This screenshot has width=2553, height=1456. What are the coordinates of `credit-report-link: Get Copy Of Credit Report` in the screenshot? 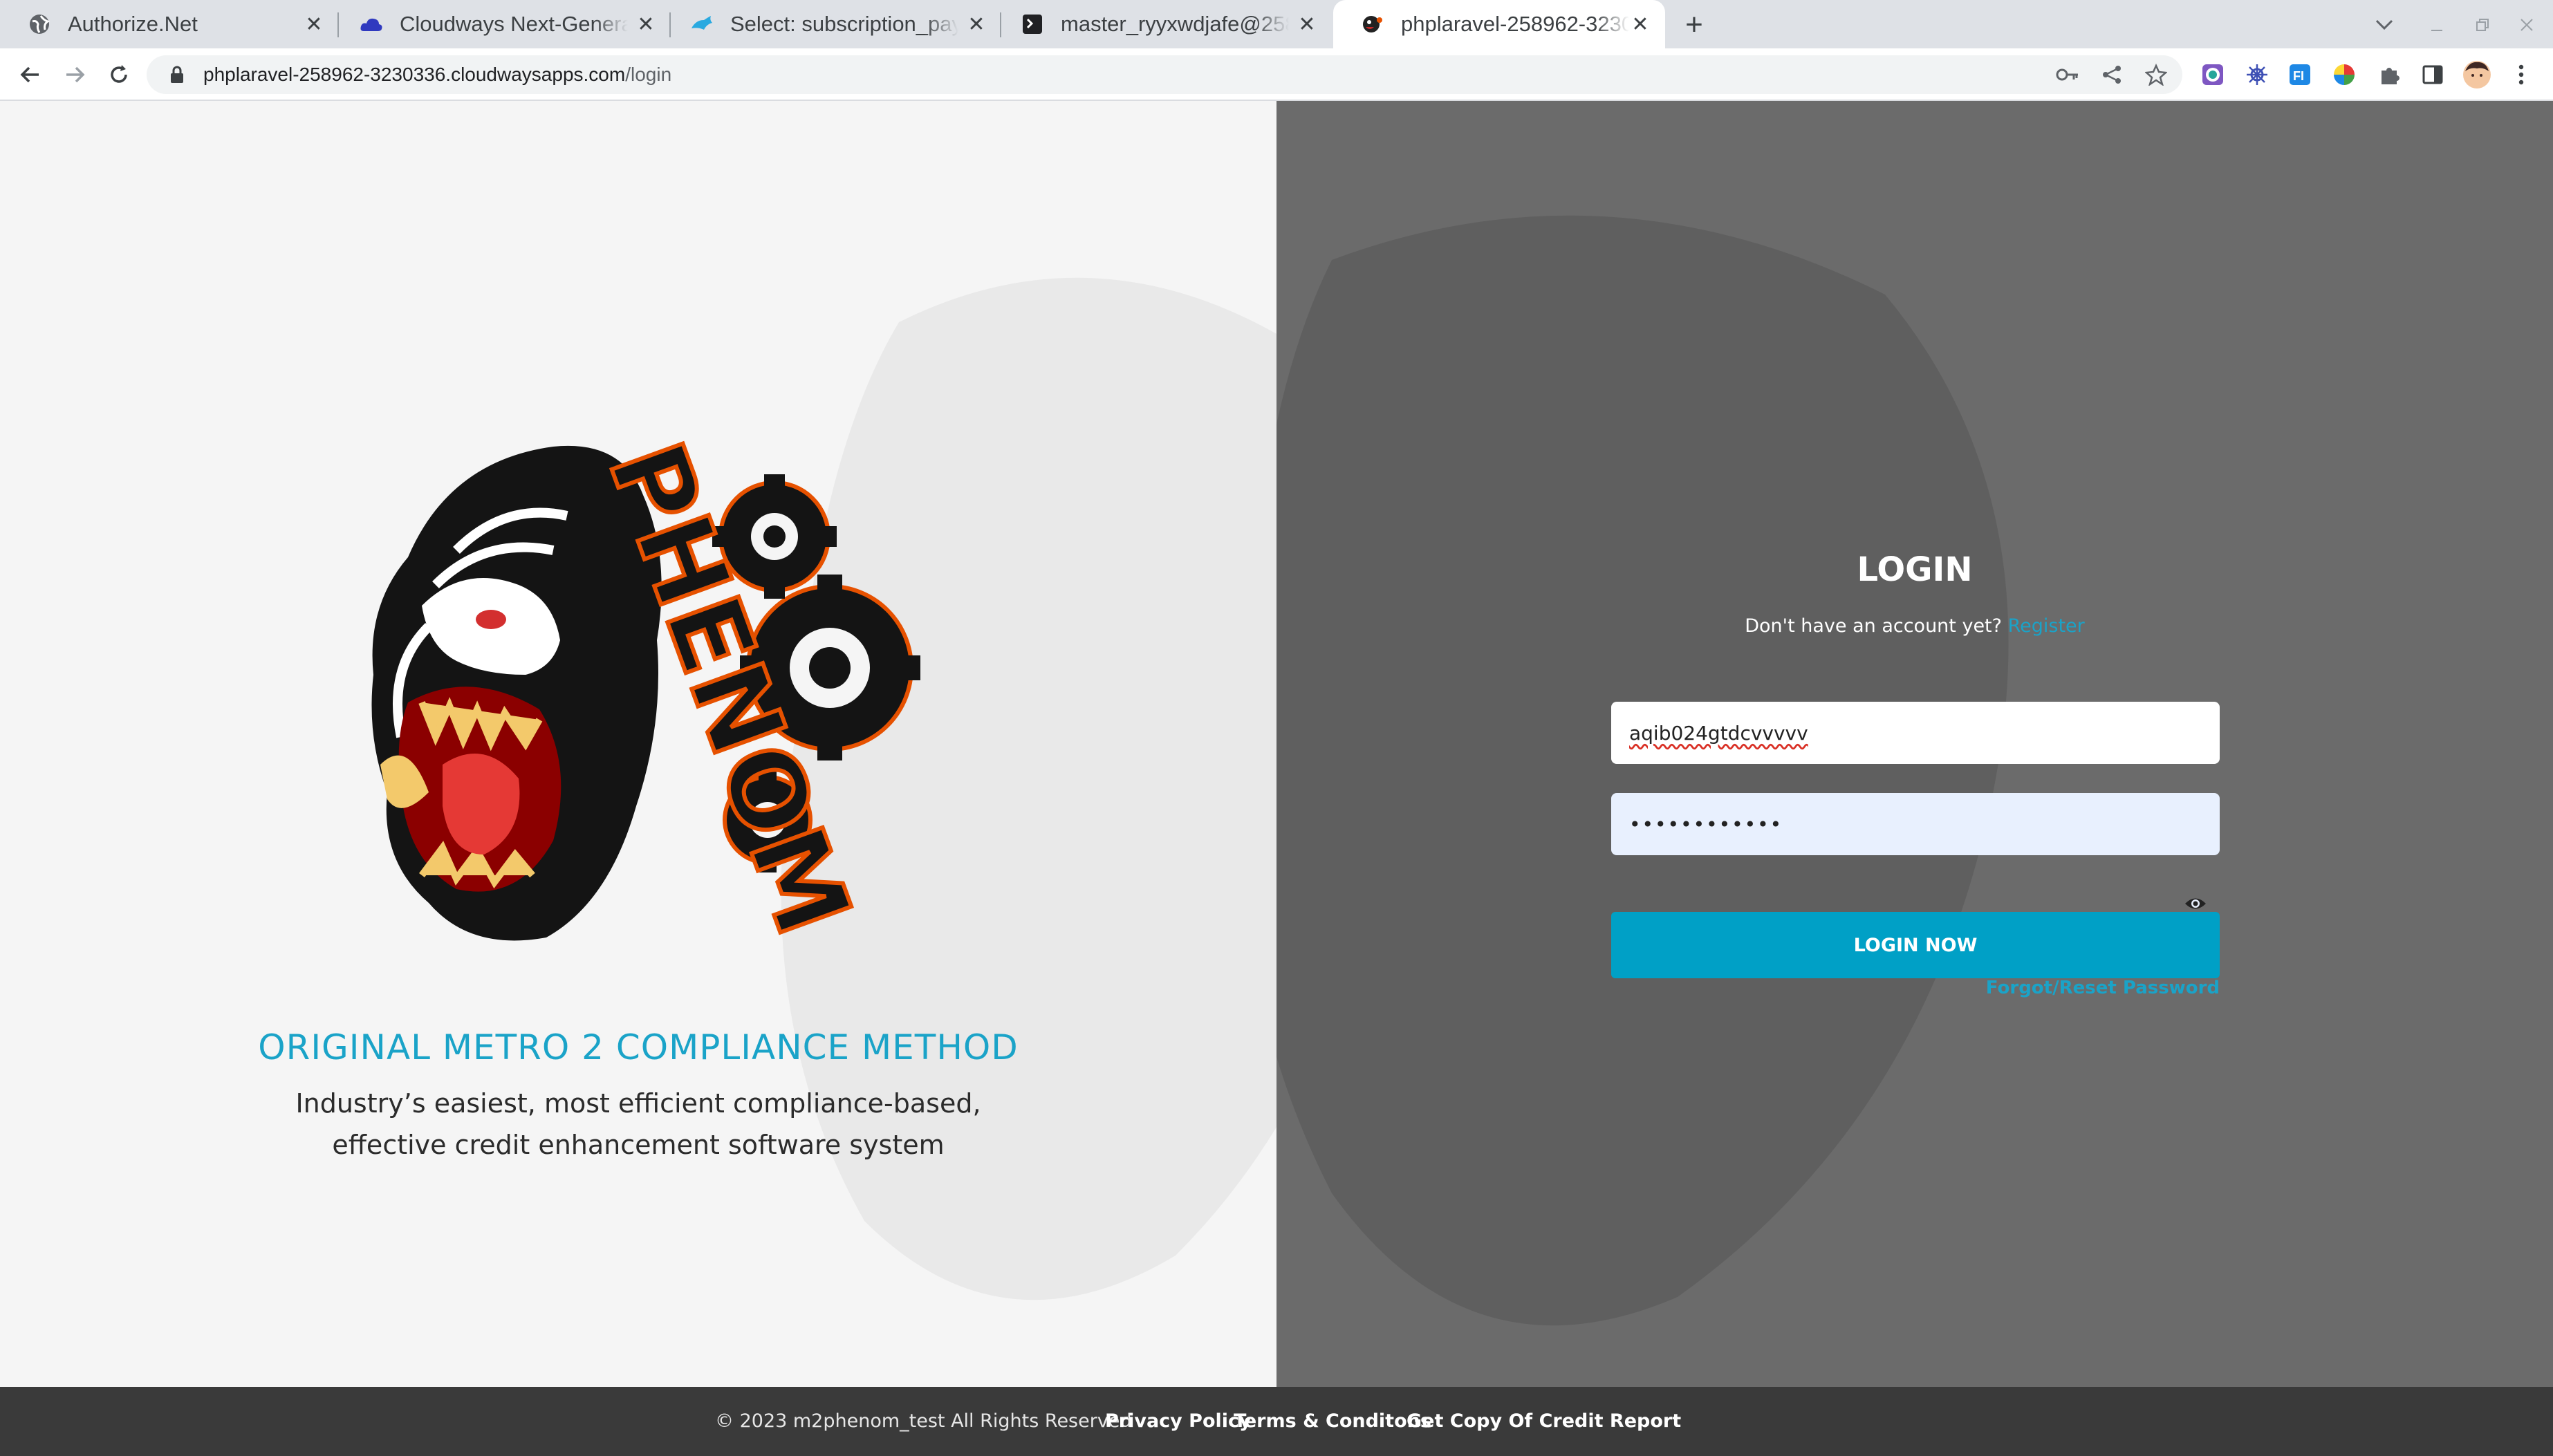 It's located at (1544, 1421).